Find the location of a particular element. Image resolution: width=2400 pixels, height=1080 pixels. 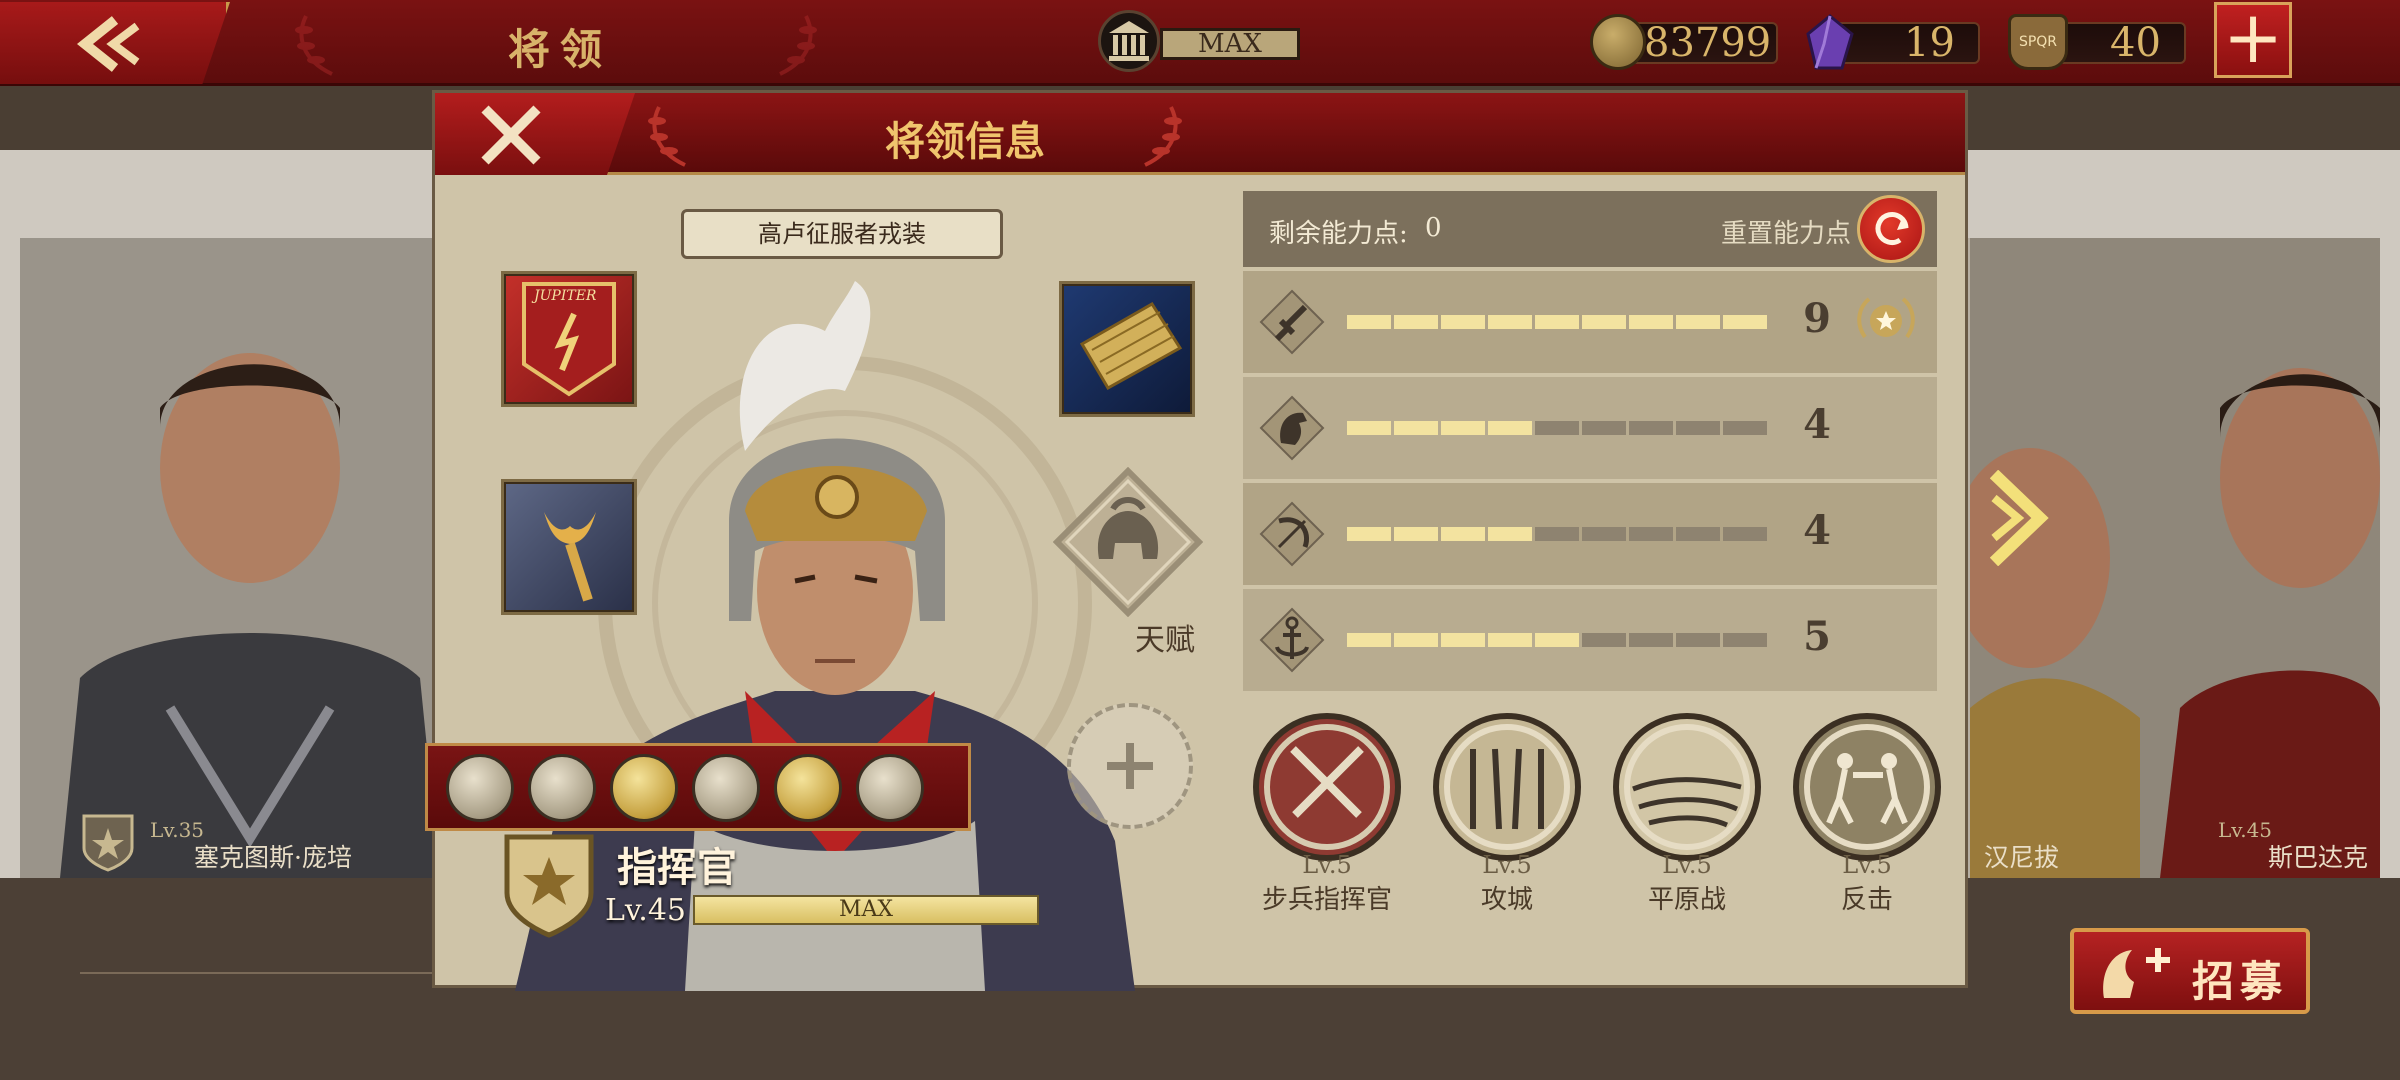

skill-coin-horn-icon is located at coordinates (890, 788).